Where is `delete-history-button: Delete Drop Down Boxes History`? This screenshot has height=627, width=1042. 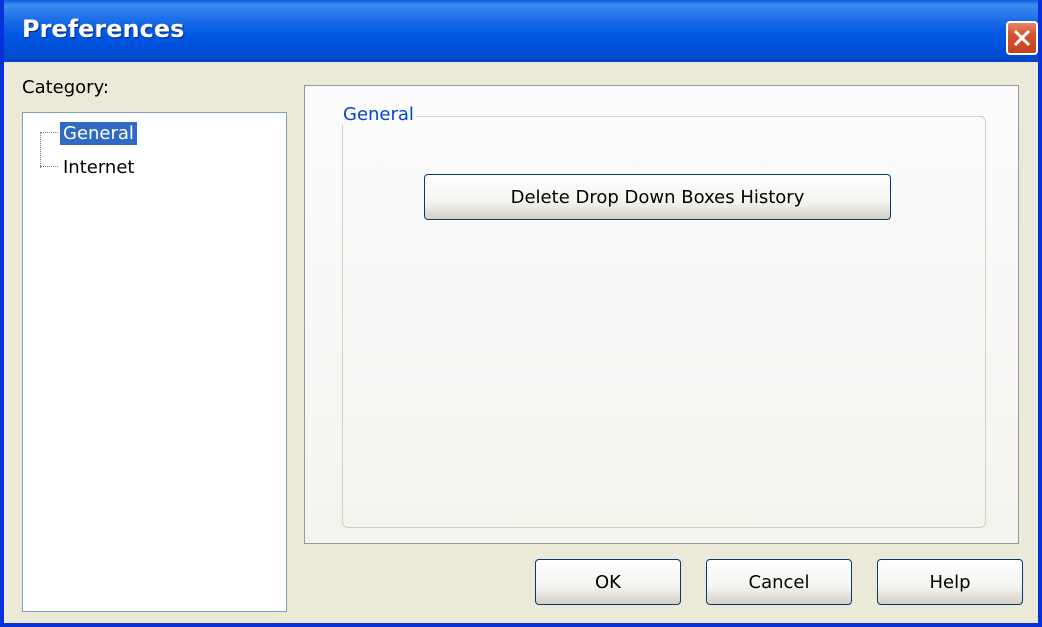
delete-history-button: Delete Drop Down Boxes History is located at coordinates (657, 197).